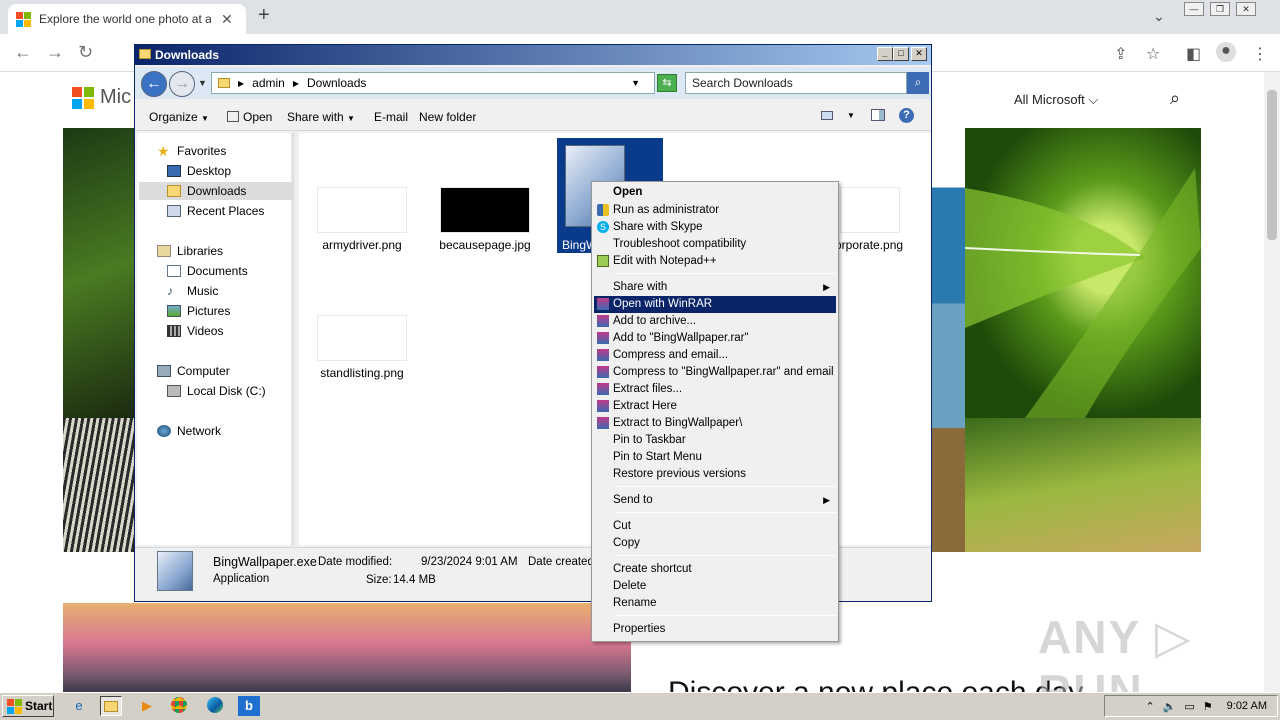 The image size is (1280, 720). Describe the element at coordinates (1159, 16) in the screenshot. I see `tab-search-chevron-icon: ⌄` at that location.